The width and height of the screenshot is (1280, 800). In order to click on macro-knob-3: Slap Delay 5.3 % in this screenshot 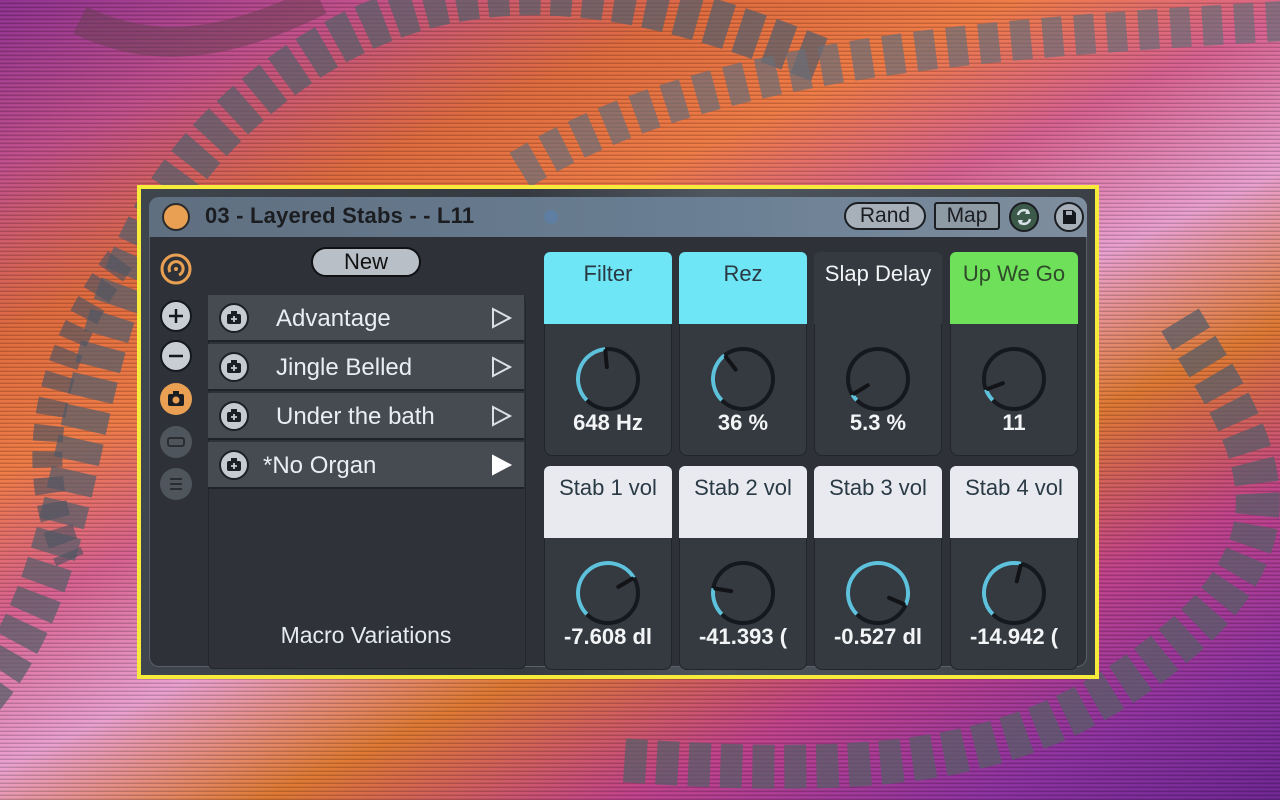, I will do `click(878, 354)`.